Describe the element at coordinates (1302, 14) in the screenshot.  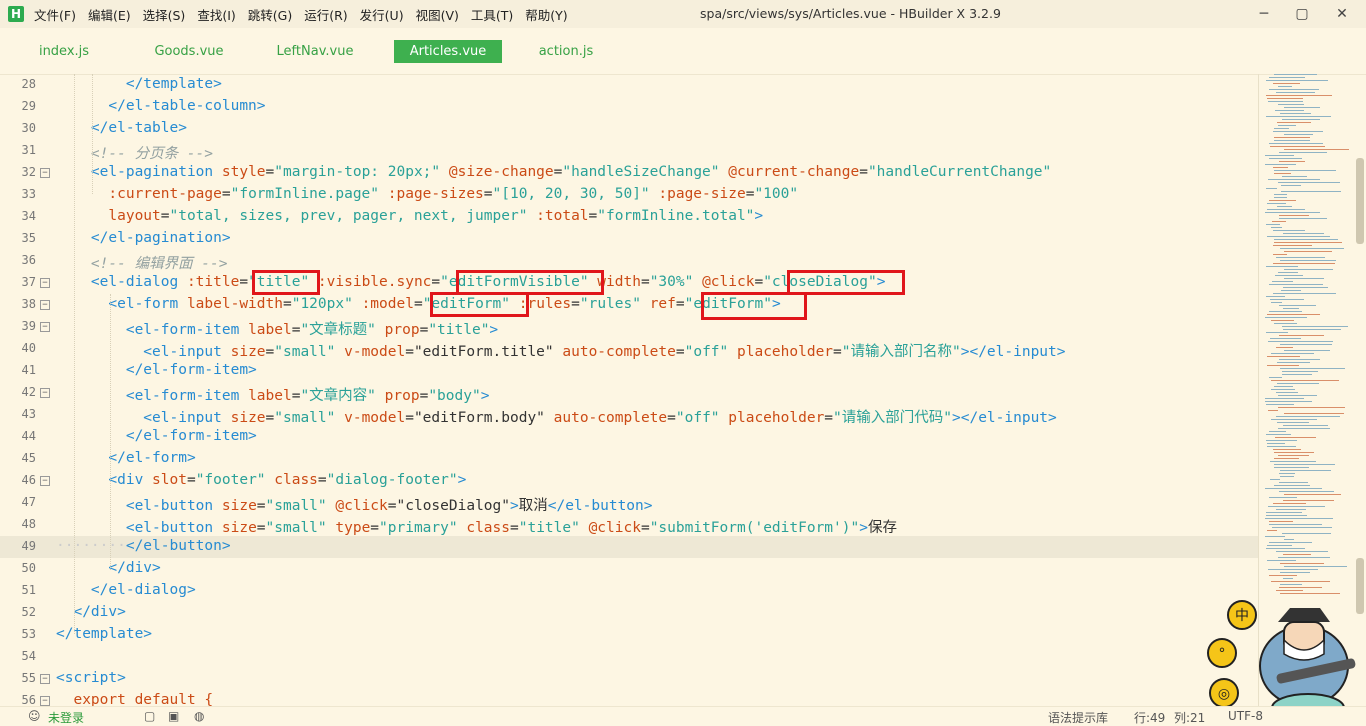
I see `maximize-icon: ▢` at that location.